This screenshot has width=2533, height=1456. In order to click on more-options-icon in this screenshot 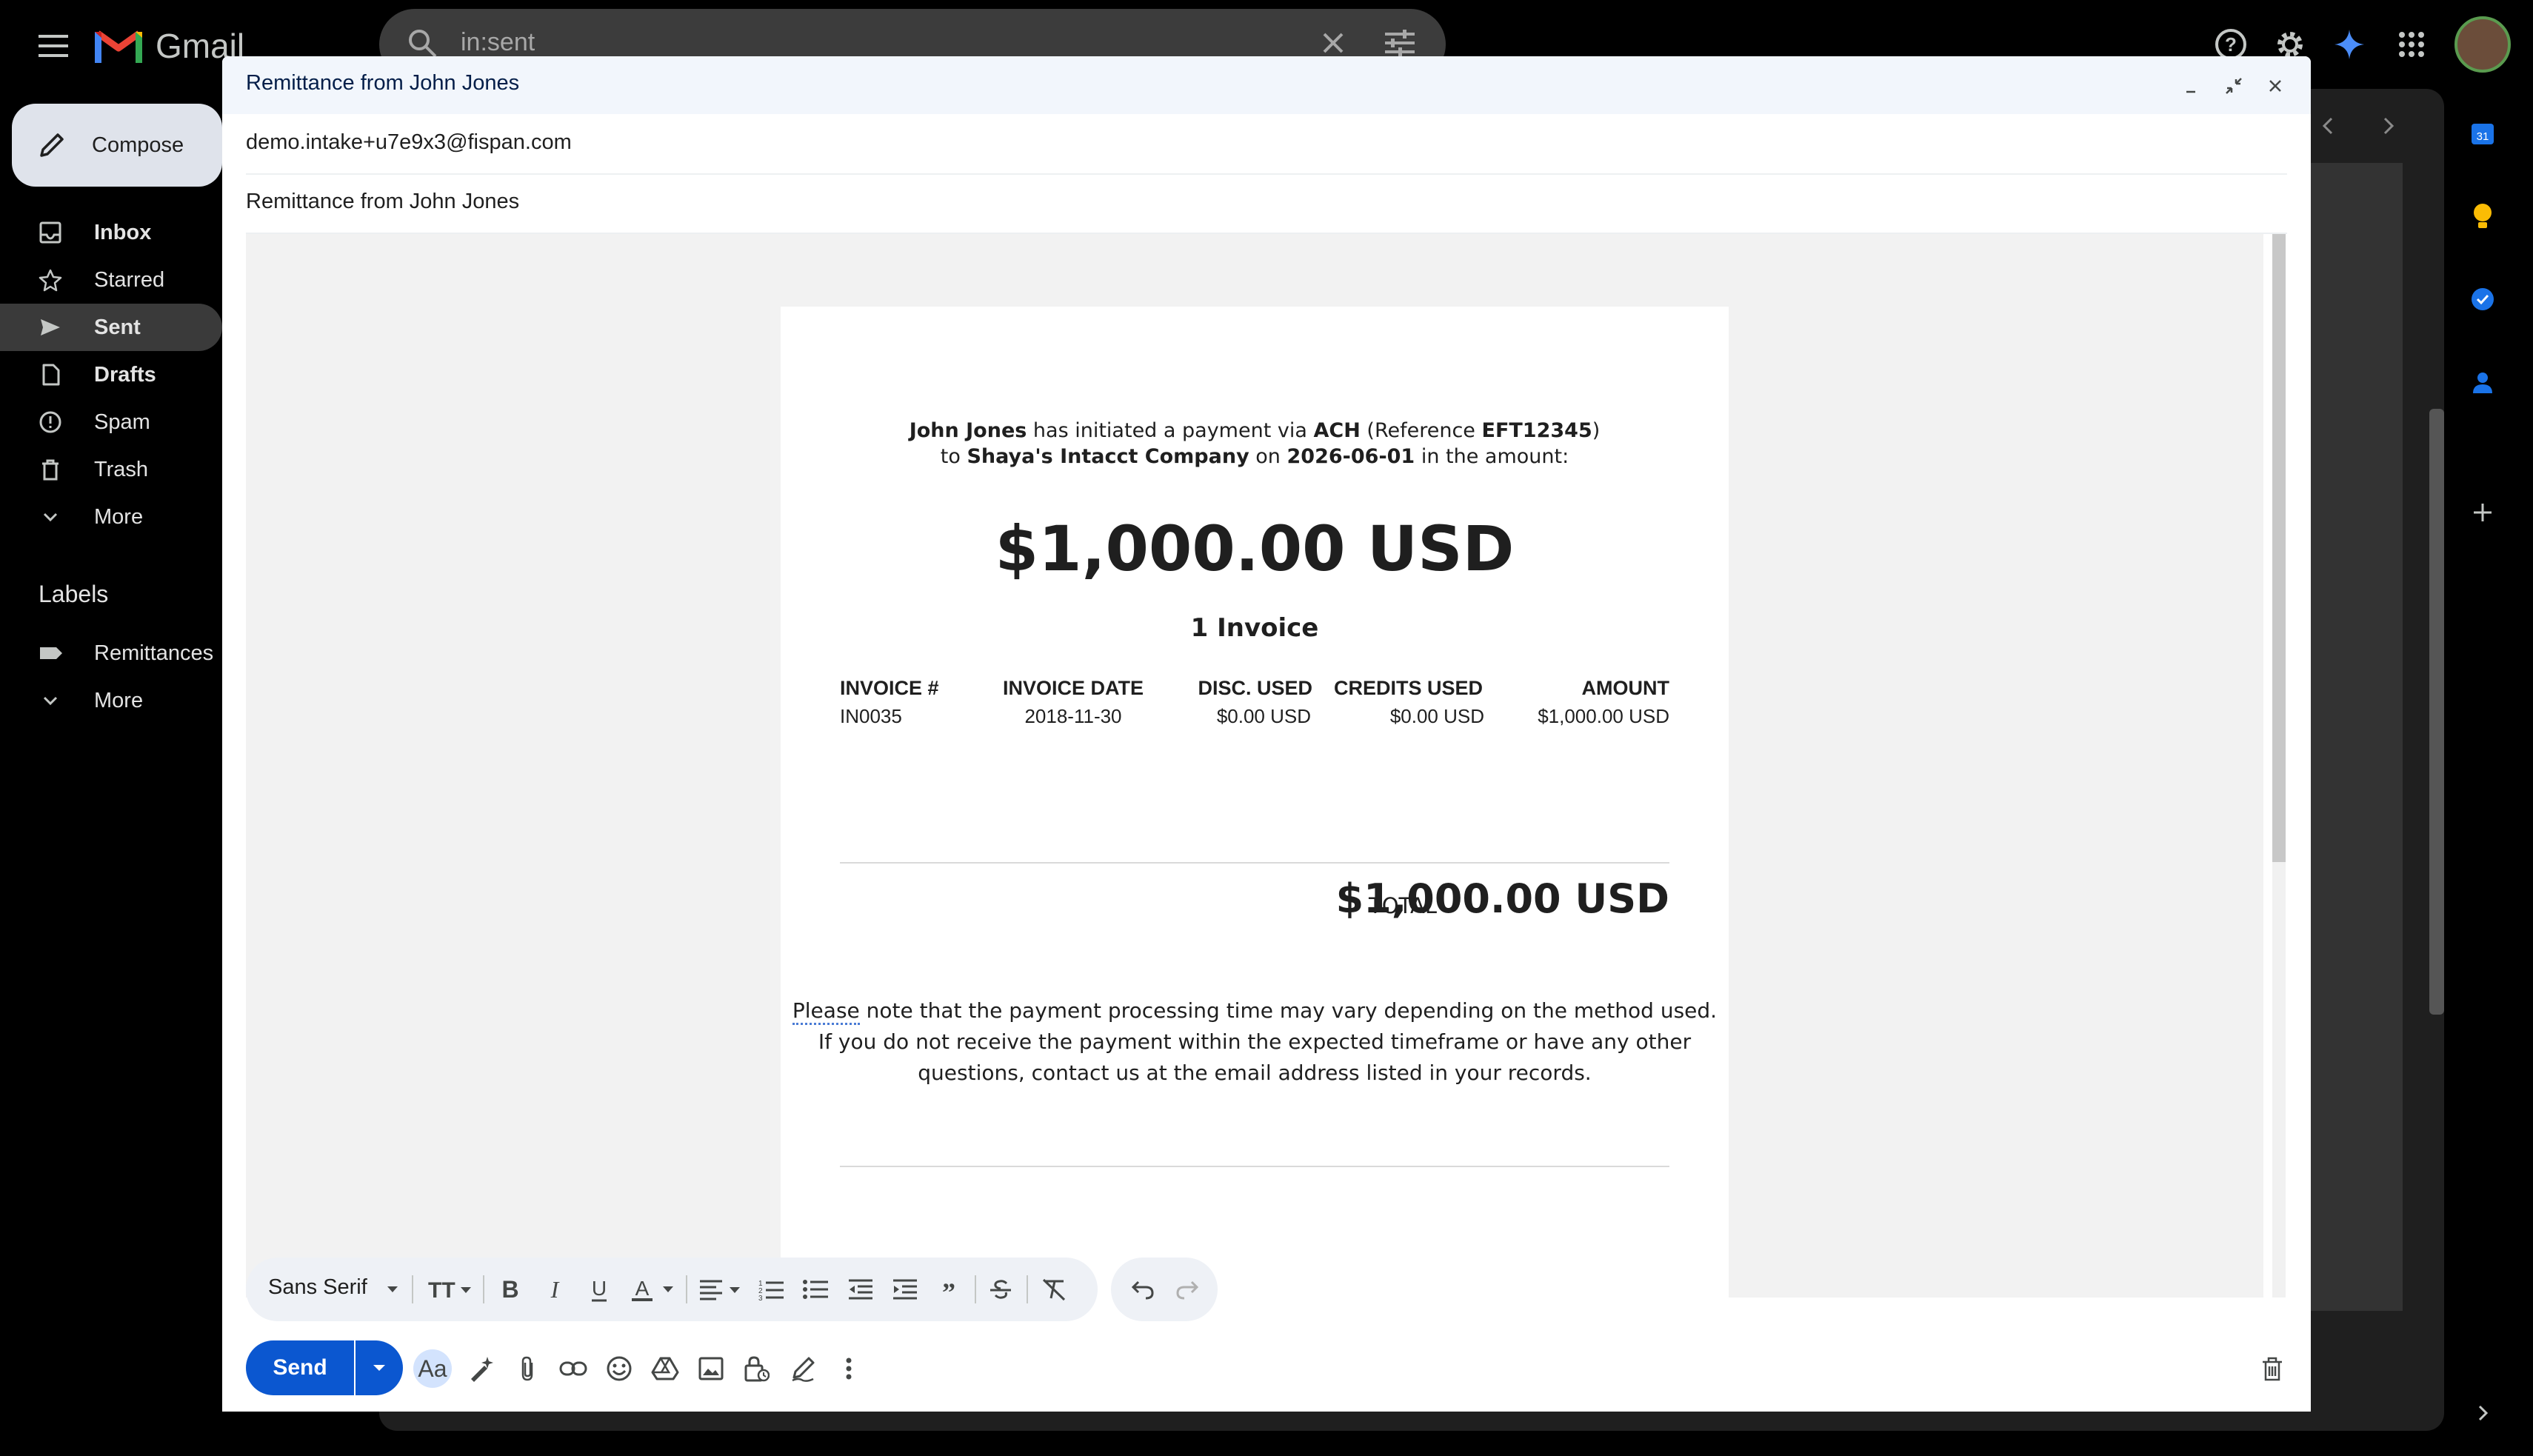, I will do `click(849, 1368)`.